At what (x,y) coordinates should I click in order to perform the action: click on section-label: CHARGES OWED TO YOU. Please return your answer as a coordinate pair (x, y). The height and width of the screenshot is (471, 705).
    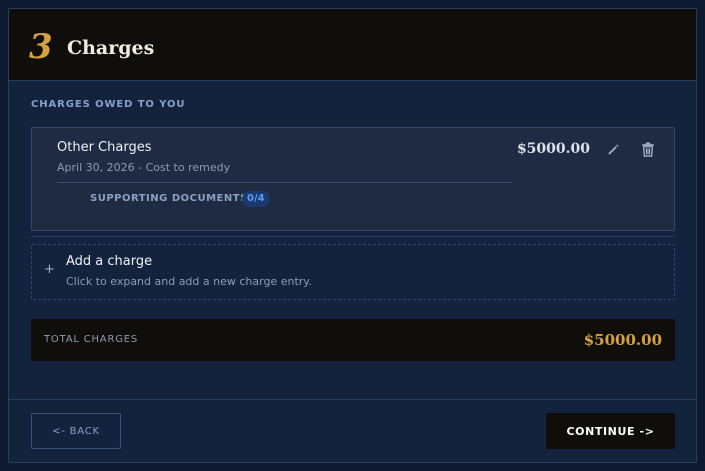
    Looking at the image, I should click on (108, 104).